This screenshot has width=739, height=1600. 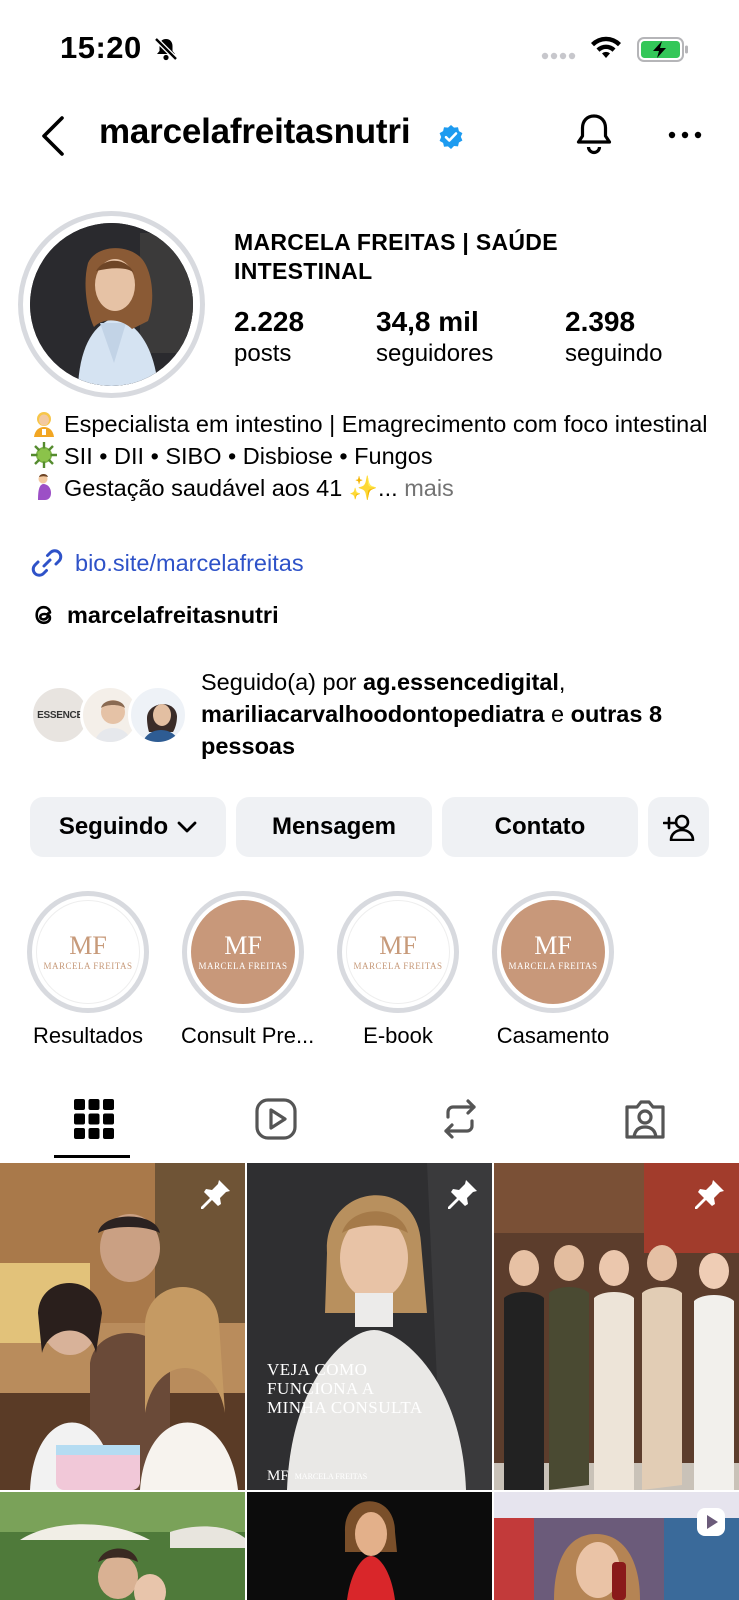 I want to click on header-username: marcelafreitasnutri, so click(x=255, y=131).